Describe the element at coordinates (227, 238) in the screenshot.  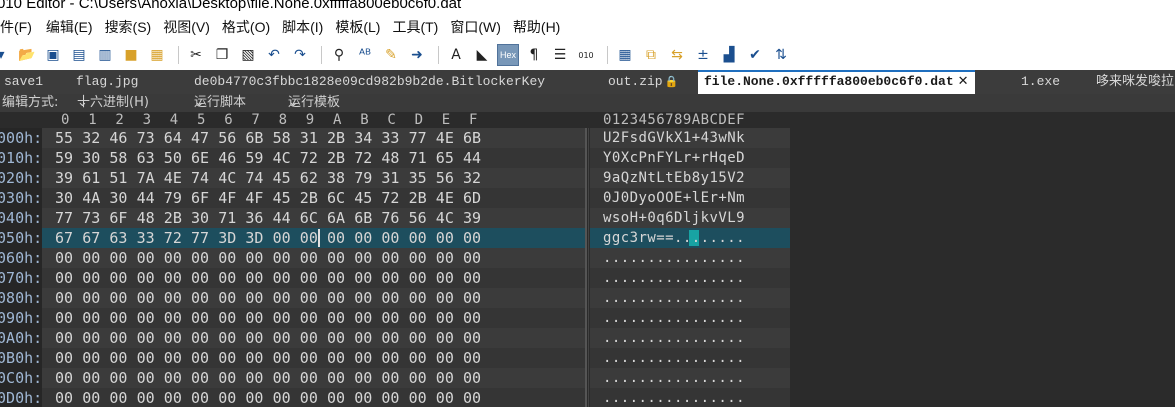
I see `hex-byte: 3D` at that location.